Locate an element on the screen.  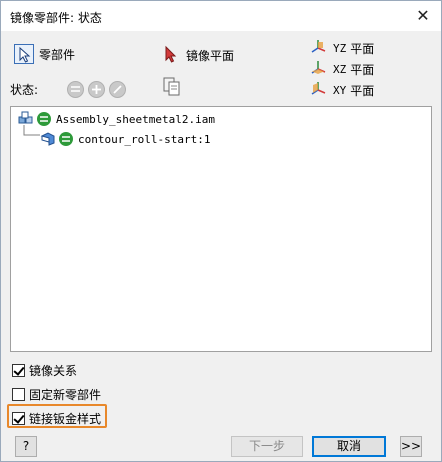
plane-xz-button: XZ 平面 is located at coordinates (341, 69).